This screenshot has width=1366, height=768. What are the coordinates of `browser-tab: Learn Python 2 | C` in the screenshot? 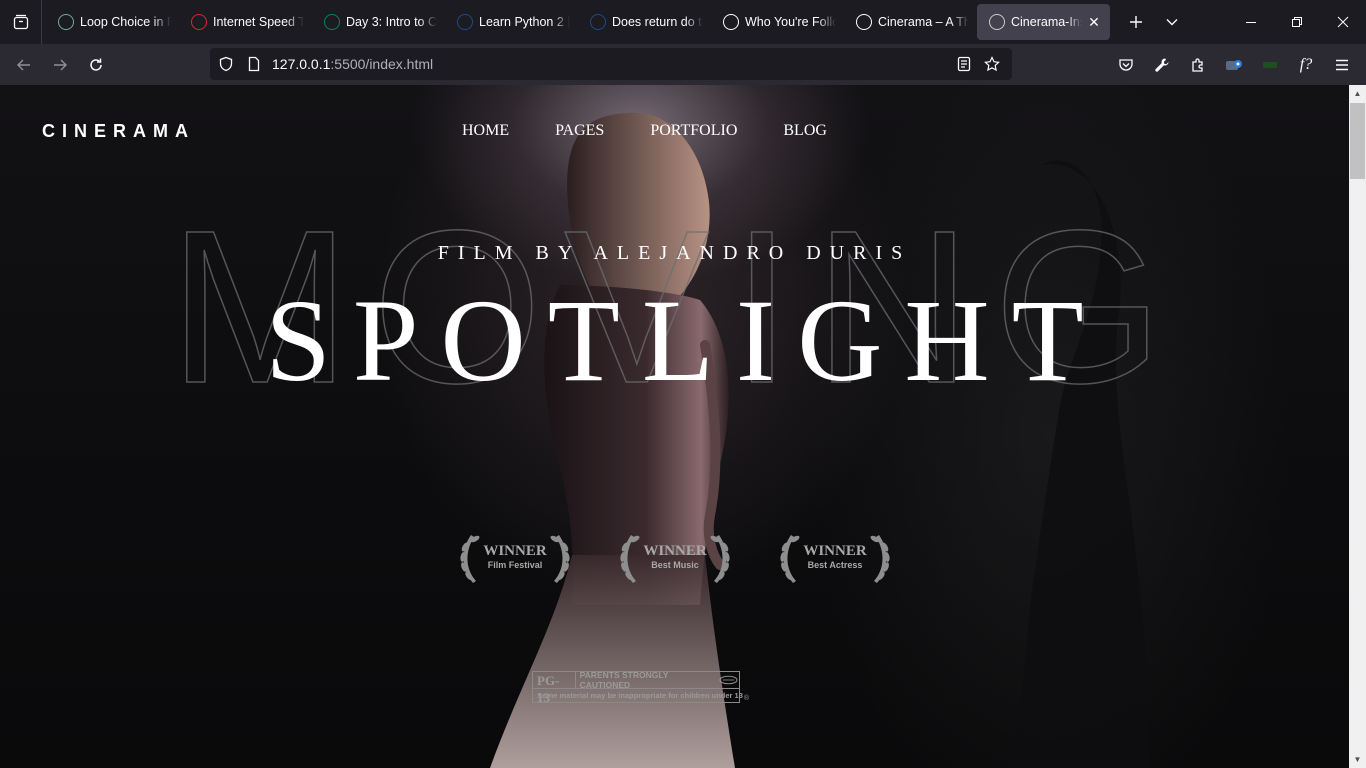 It's located at (511, 22).